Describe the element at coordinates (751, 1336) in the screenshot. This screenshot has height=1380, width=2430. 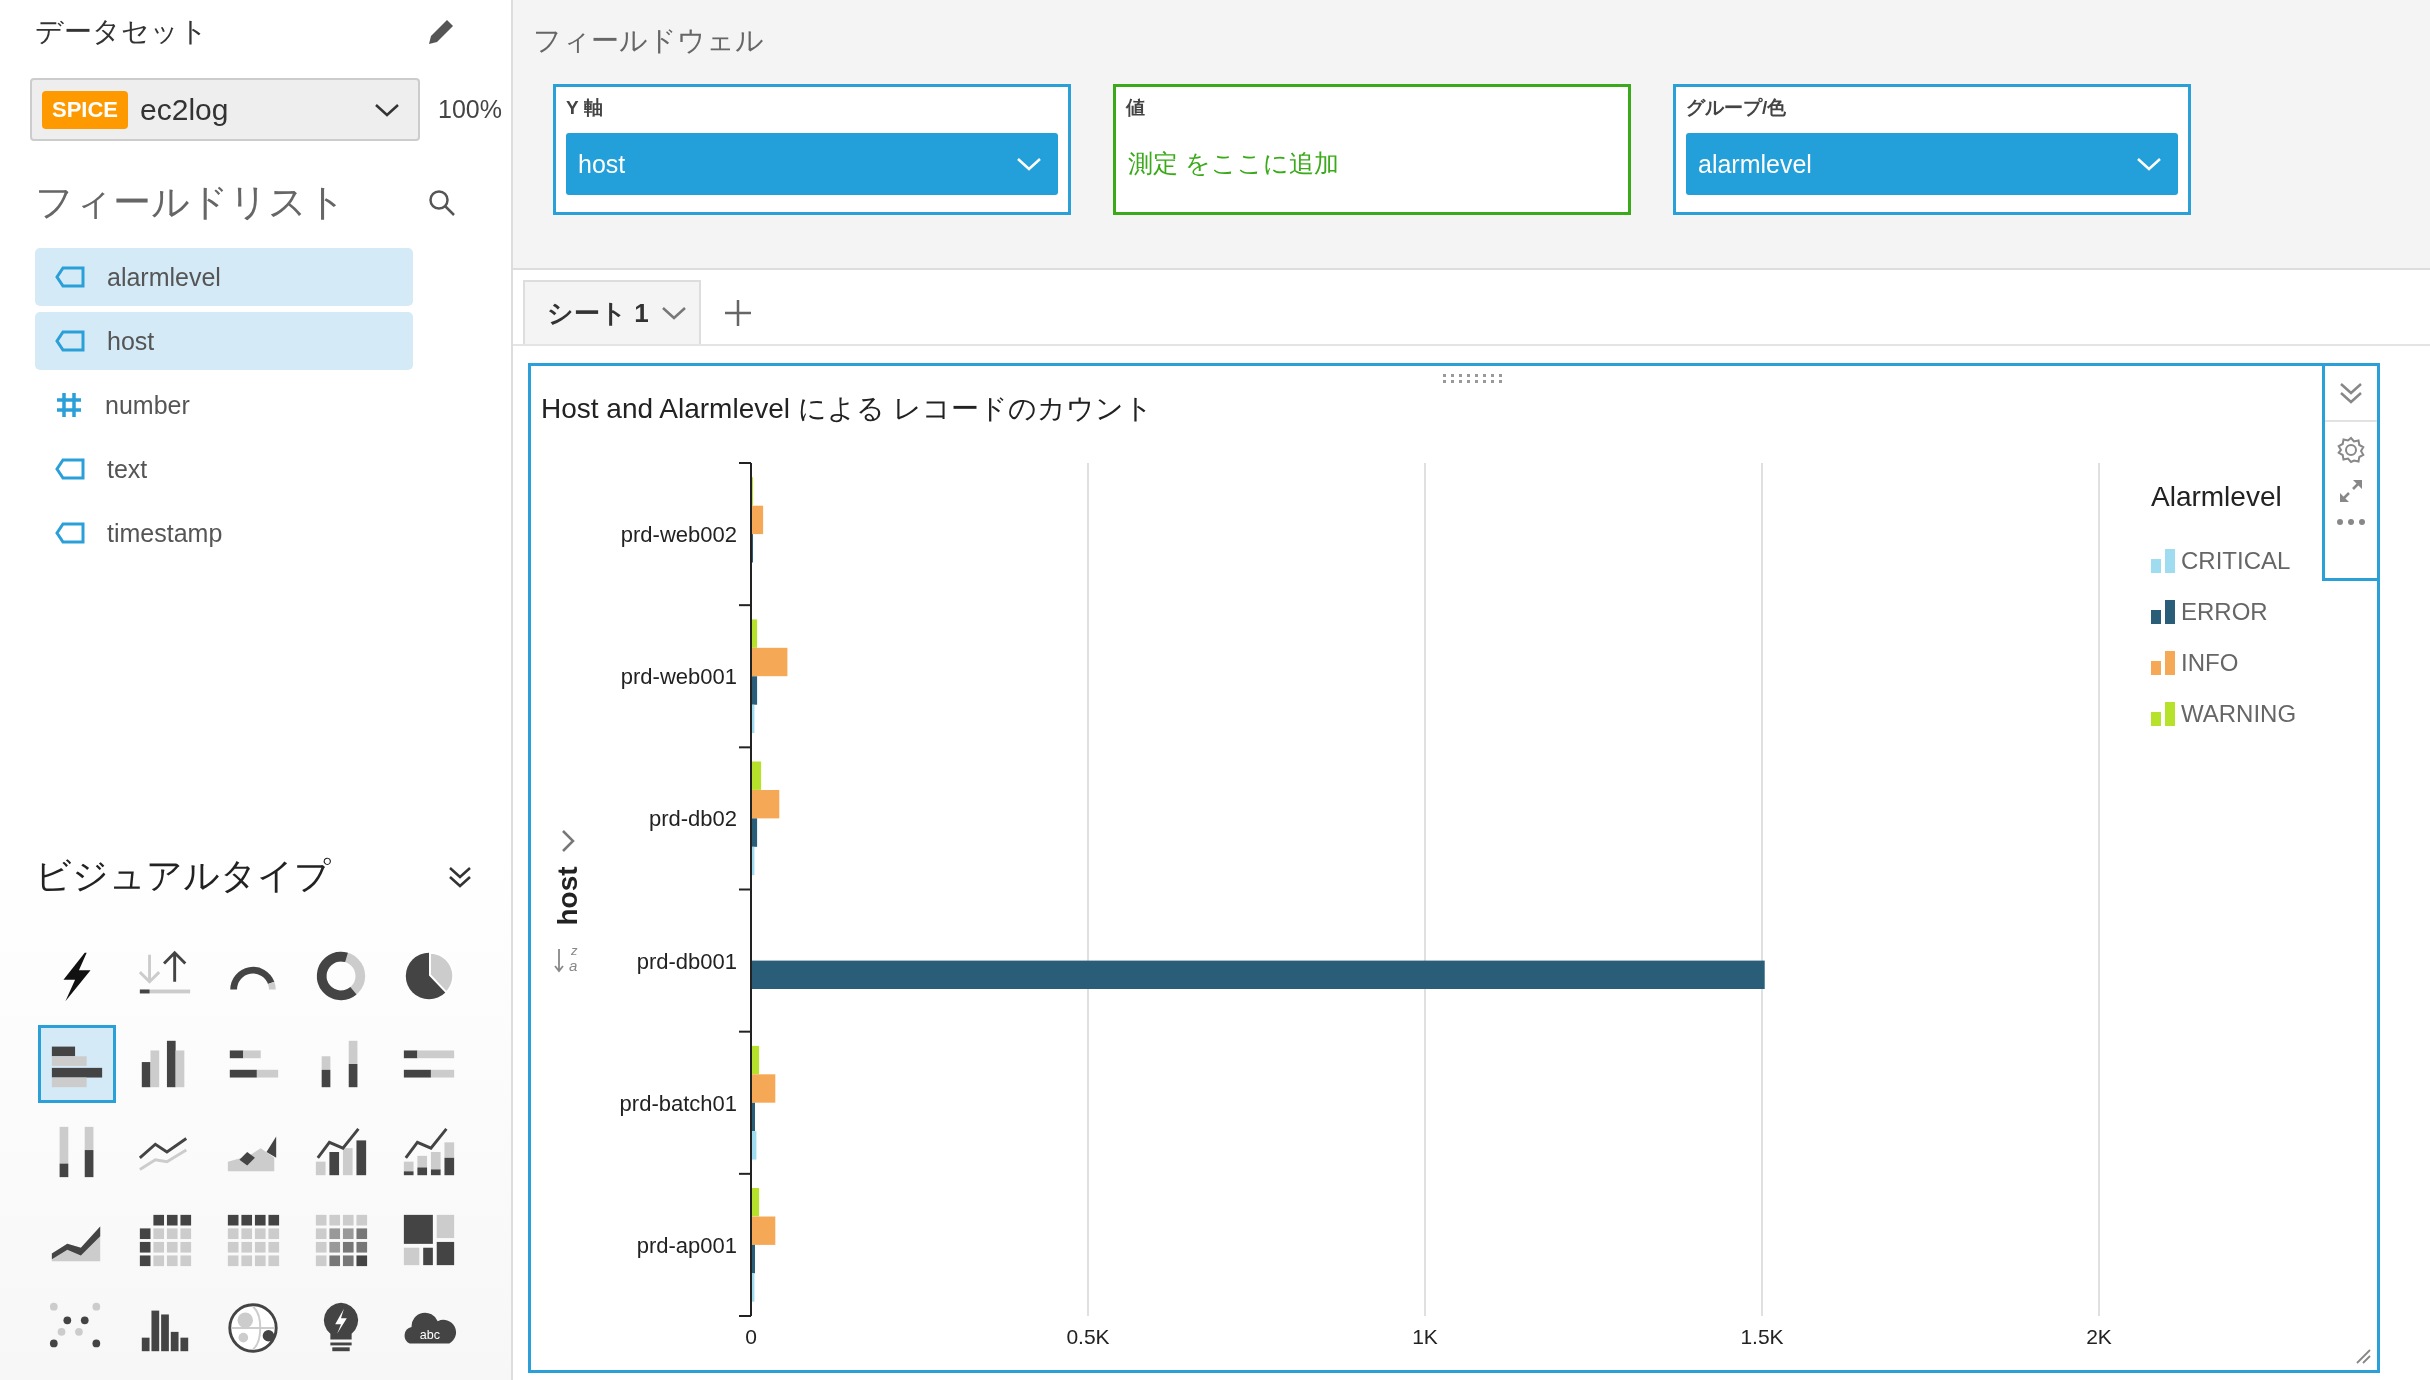
I see `axis-tick-label: 0` at that location.